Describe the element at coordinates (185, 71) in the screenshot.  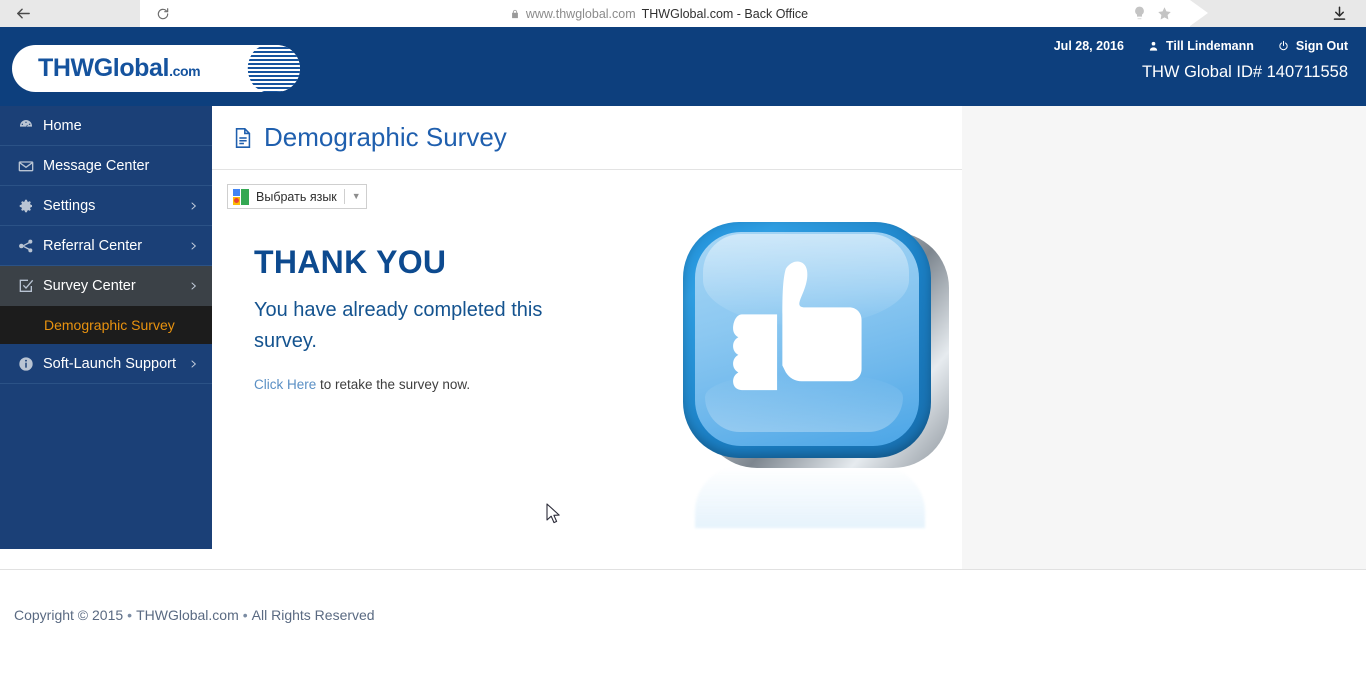
I see `logo-suffix: .com` at that location.